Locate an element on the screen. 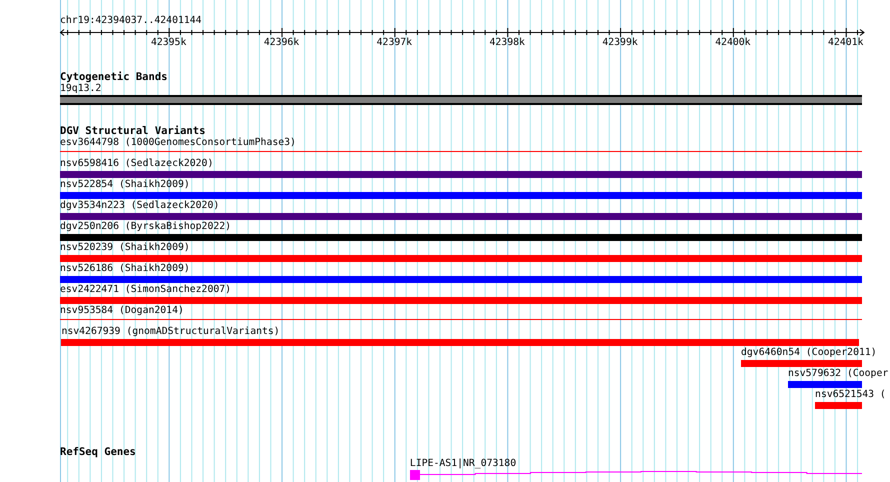 This screenshot has width=890, height=482. feature-label: nsv4267939 (gnomADStructuralVariants) is located at coordinates (170, 332).